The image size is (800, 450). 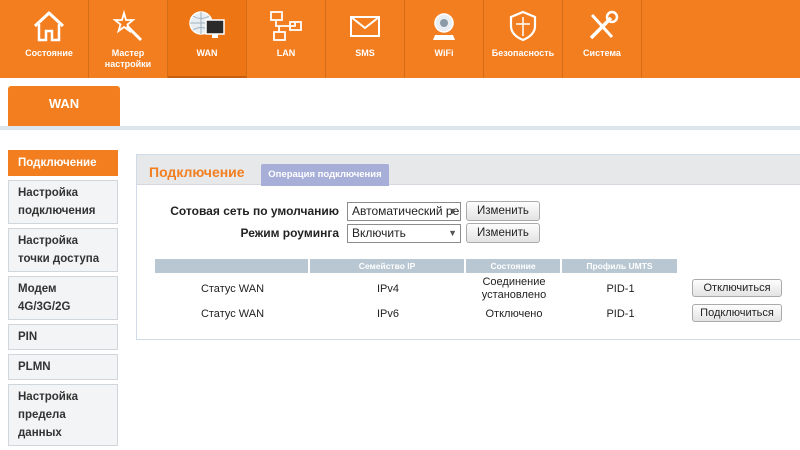 I want to click on nav-system: Система, so click(x=602, y=39).